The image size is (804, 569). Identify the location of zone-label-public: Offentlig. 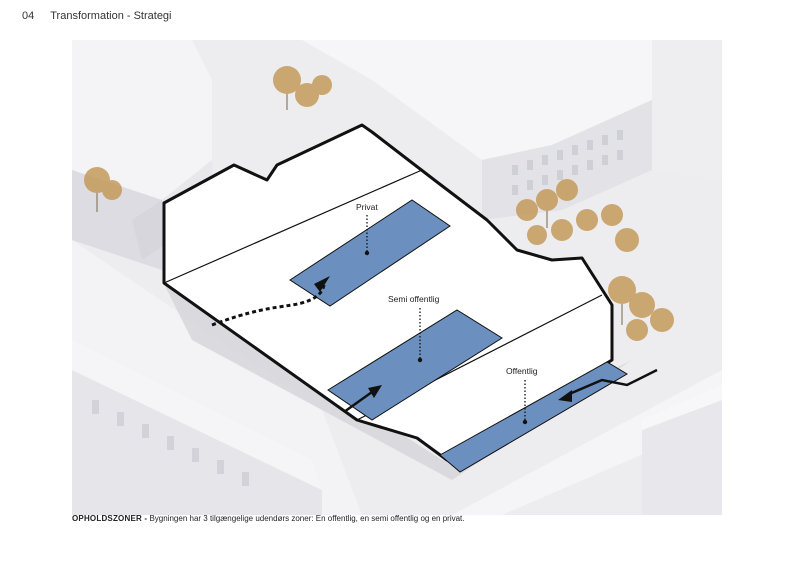
(522, 371).